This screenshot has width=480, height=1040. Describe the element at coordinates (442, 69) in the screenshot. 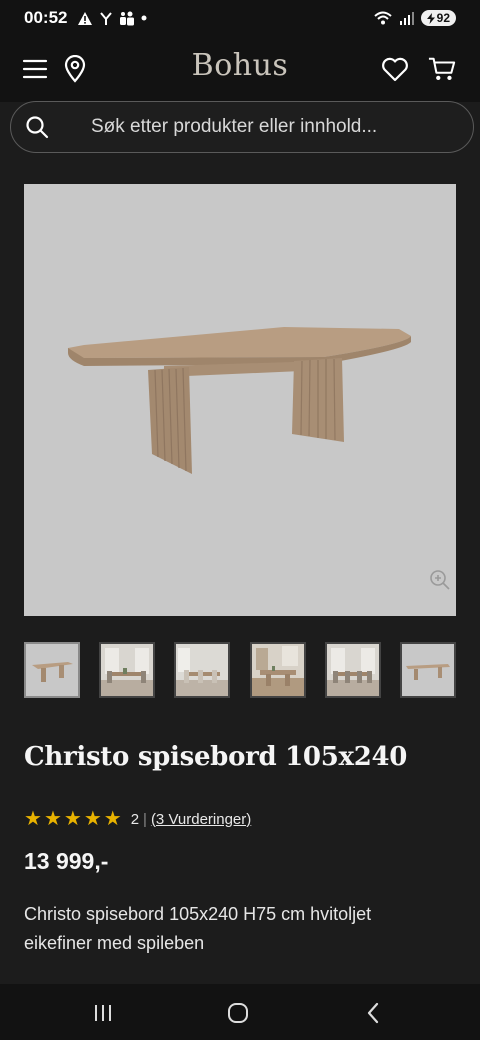

I see `cart-icon` at that location.